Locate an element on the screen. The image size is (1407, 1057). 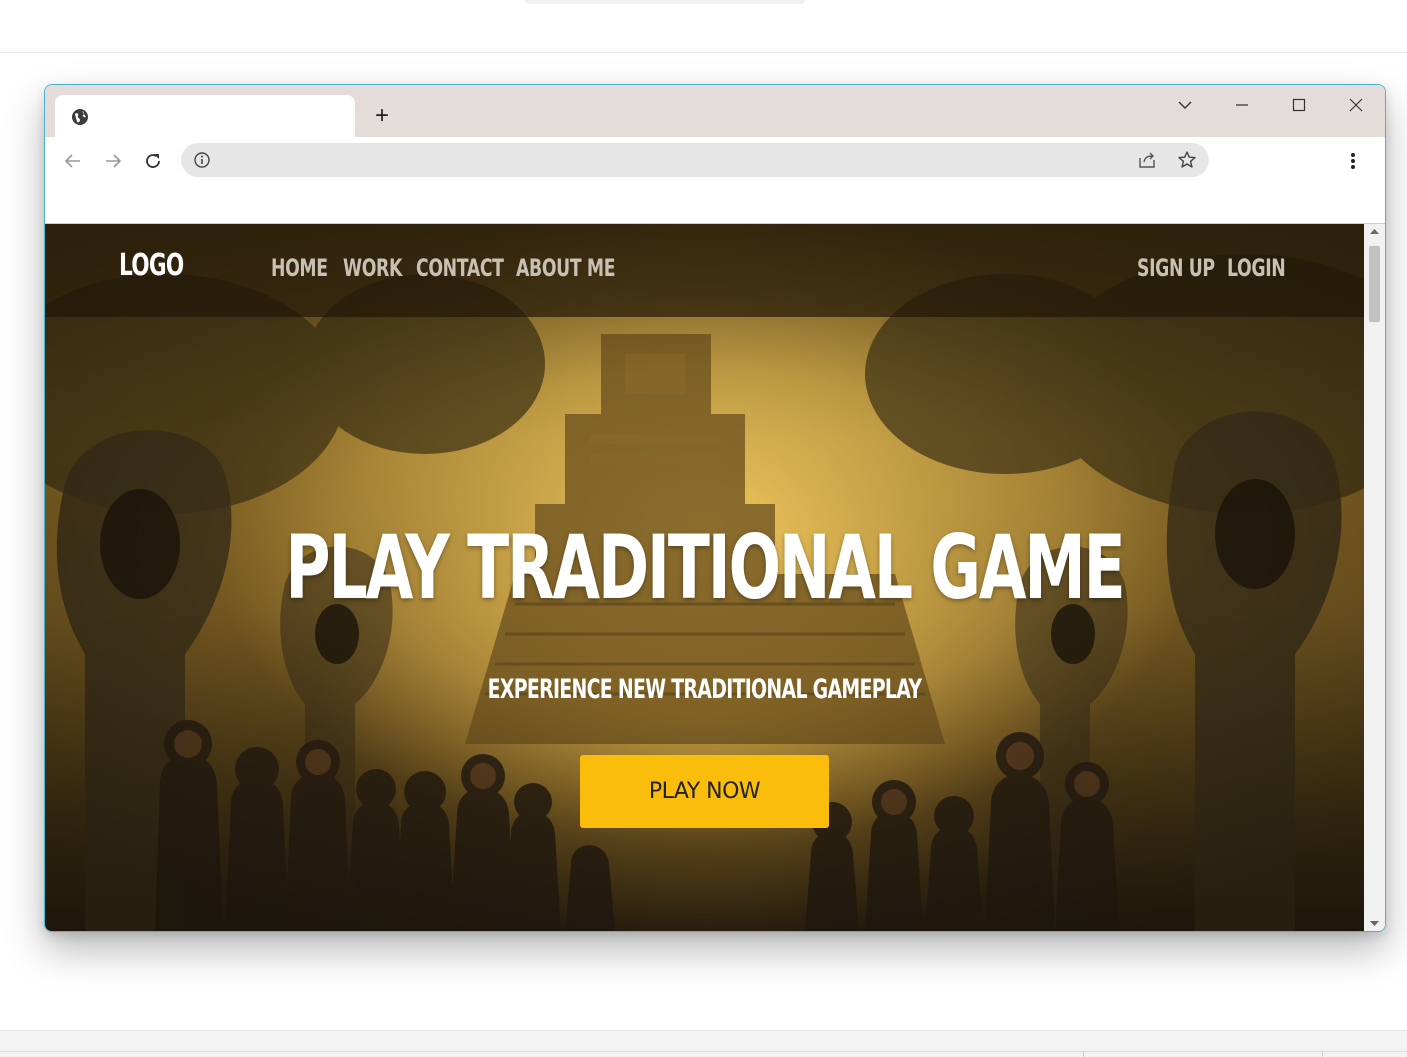
nav-link-about-me: ABOUT ME is located at coordinates (566, 269).